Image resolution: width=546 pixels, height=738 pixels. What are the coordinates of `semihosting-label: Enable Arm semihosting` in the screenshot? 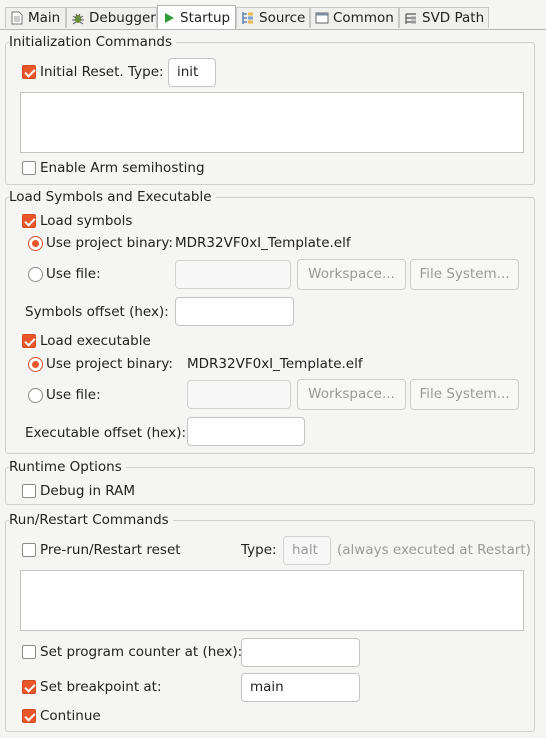 It's located at (122, 168).